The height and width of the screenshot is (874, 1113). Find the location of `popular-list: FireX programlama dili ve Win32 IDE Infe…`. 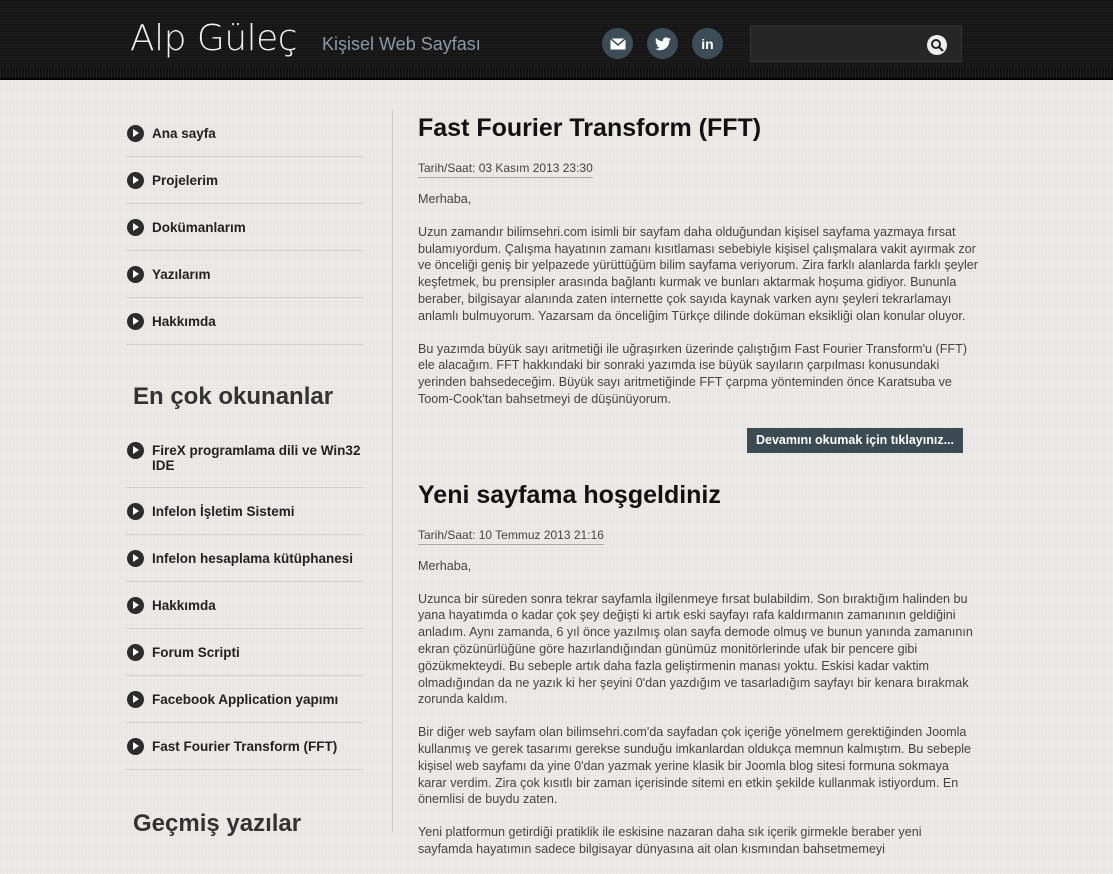

popular-list: FireX programlama dili ve Win32 IDE Infe… is located at coordinates (244, 598).